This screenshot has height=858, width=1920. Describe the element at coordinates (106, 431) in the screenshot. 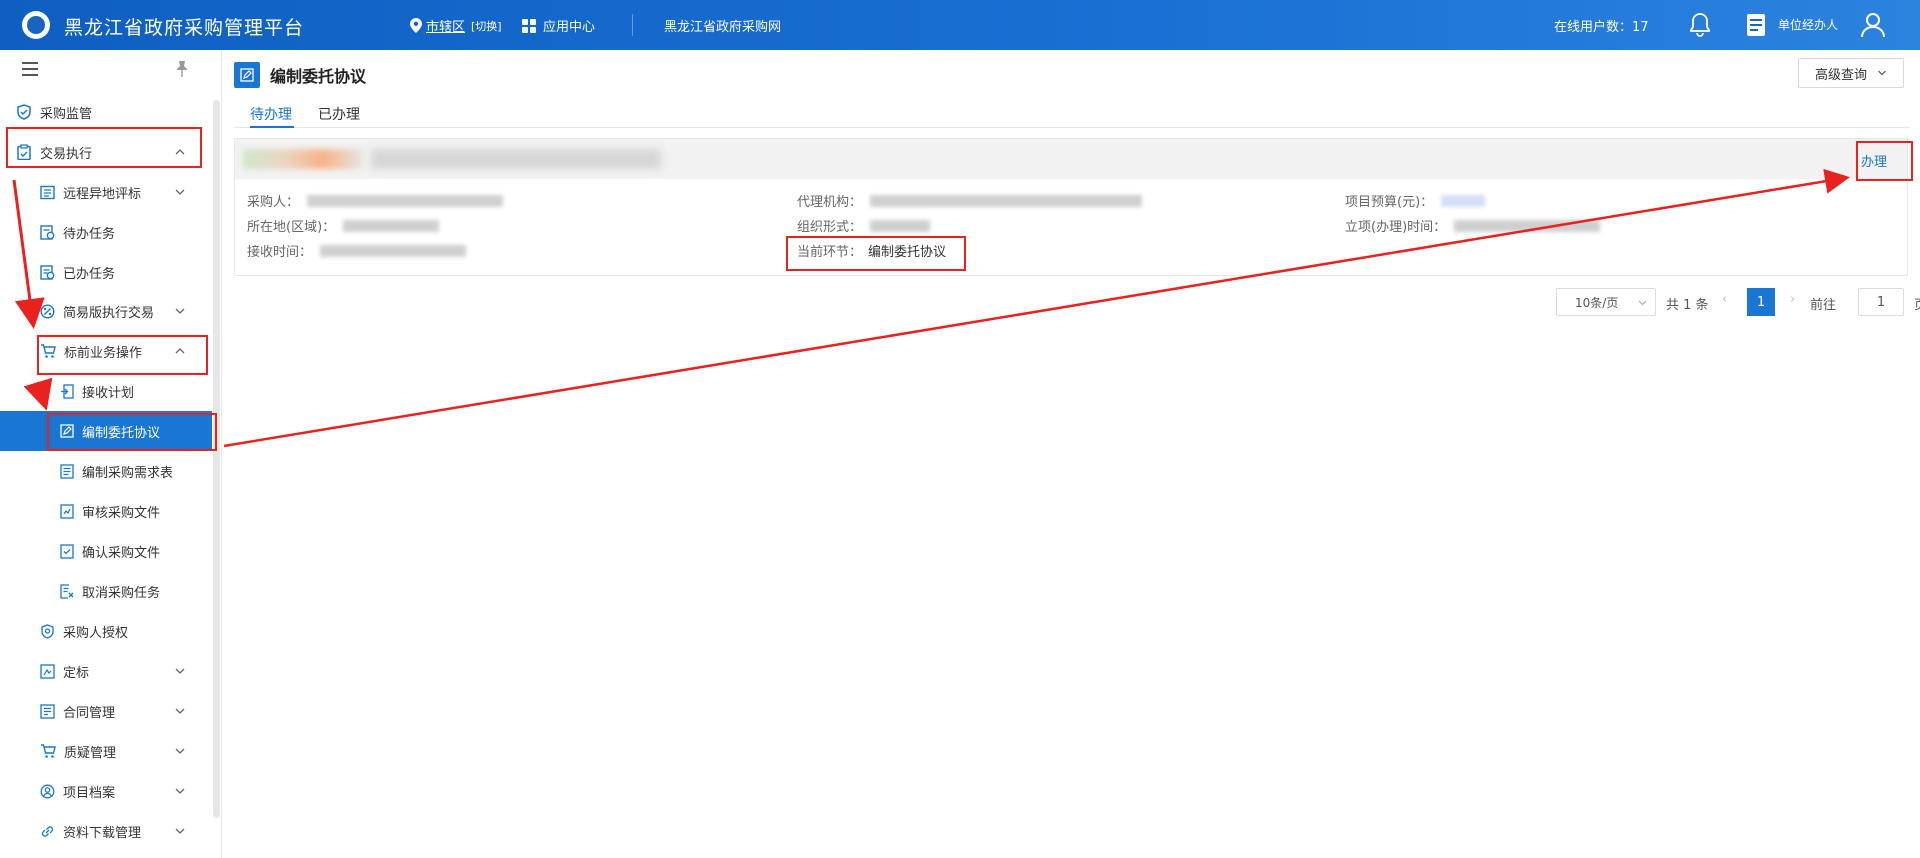

I see `sidebar-item-draft-agreement: 编制委托协议` at that location.